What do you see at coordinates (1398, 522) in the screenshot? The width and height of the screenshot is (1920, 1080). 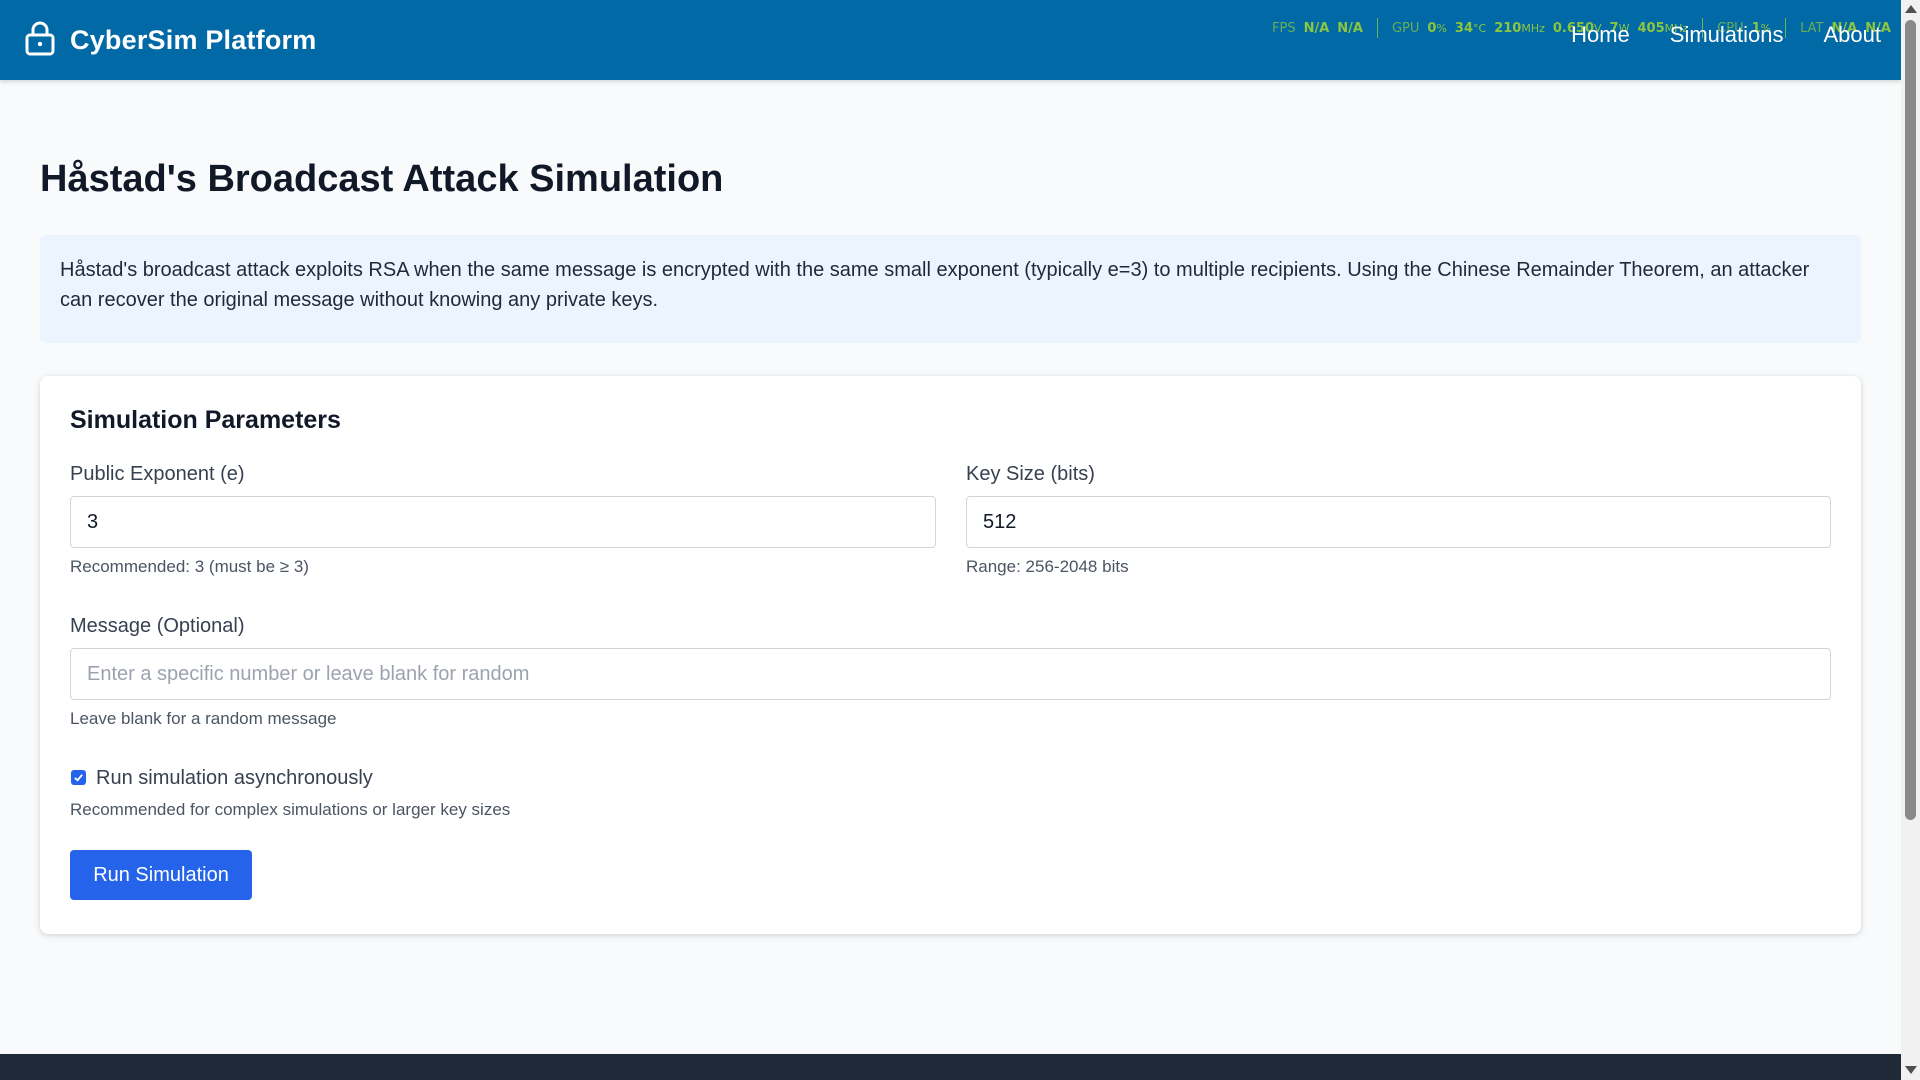 I see `keysize-input` at bounding box center [1398, 522].